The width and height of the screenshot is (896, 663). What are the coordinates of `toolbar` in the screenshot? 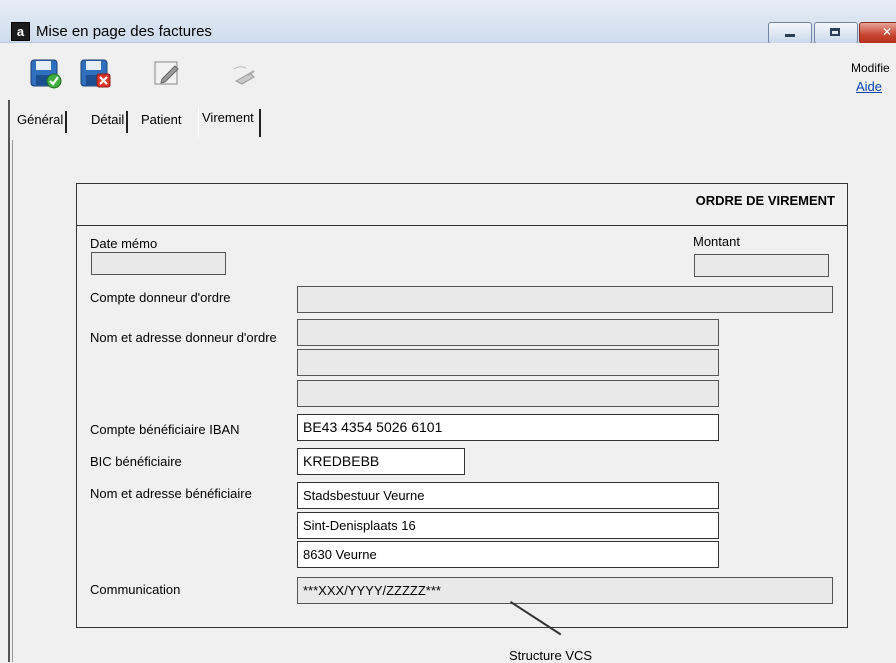 It's located at (448, 71).